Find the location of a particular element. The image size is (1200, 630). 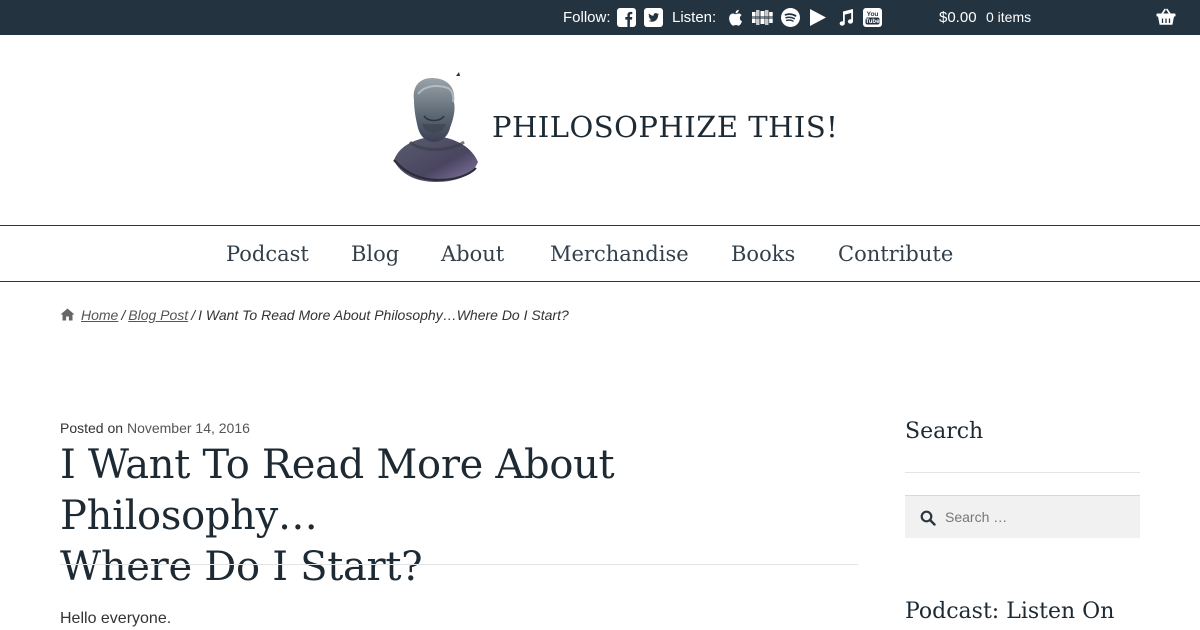

sidebar-search-heading: Search is located at coordinates (944, 431).